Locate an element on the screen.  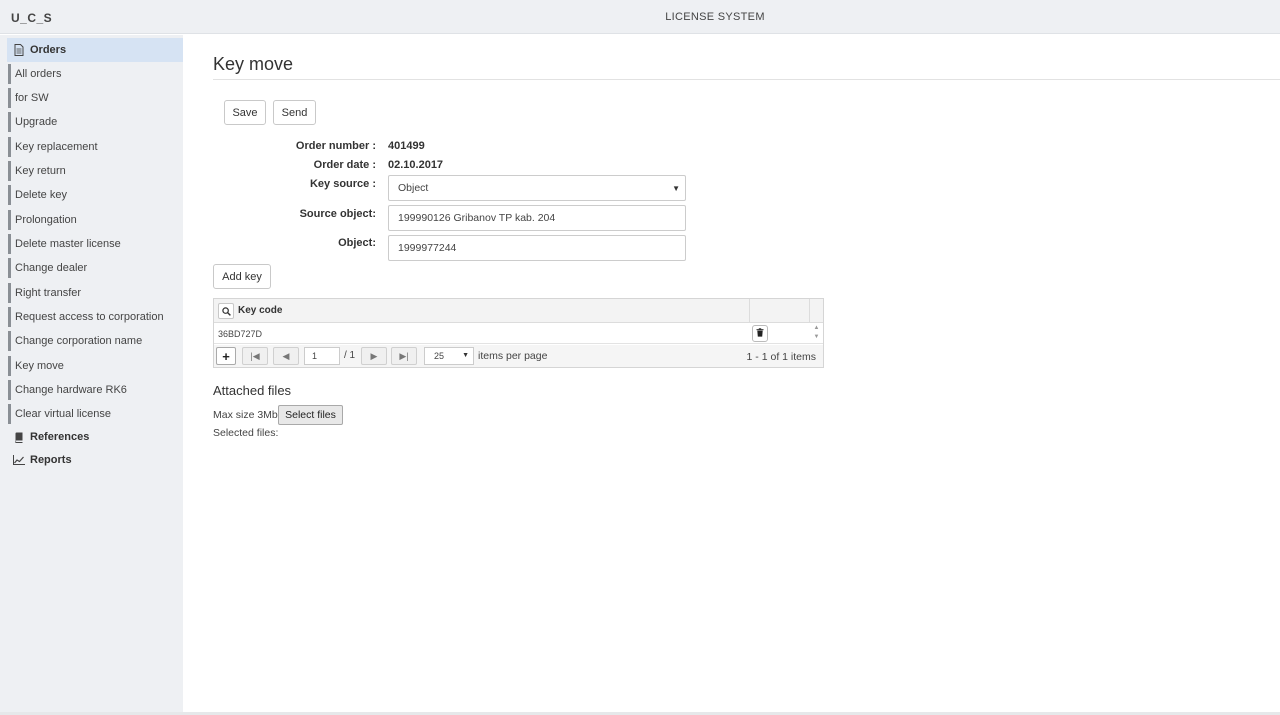
page-title: Key move is located at coordinates (253, 64).